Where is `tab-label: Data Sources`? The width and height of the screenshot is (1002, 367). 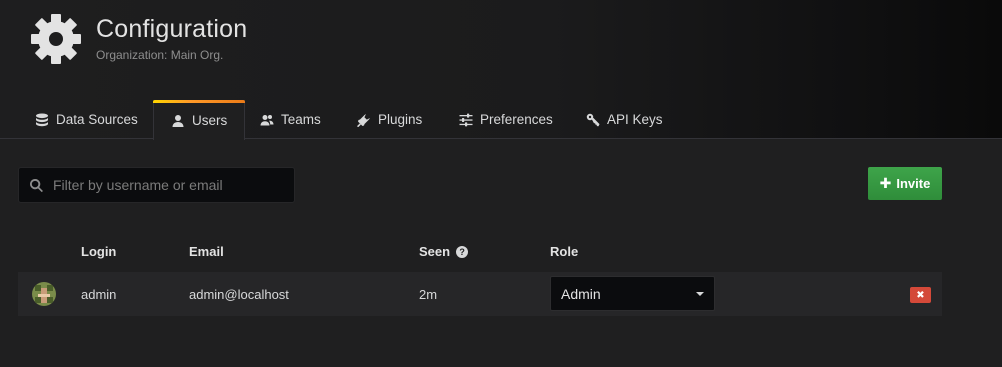
tab-label: Data Sources is located at coordinates (97, 119).